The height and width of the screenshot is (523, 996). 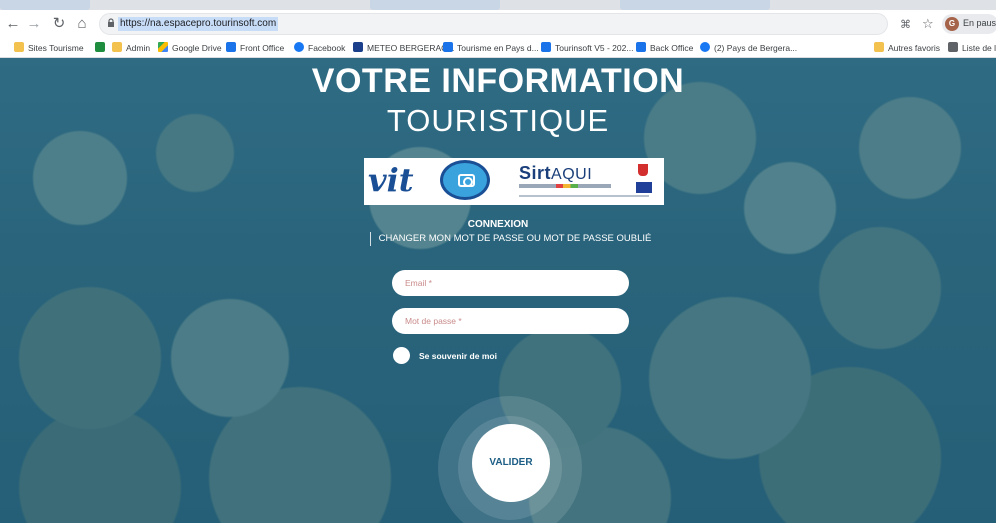 What do you see at coordinates (82, 24) in the screenshot?
I see `home-icon: ⌂` at bounding box center [82, 24].